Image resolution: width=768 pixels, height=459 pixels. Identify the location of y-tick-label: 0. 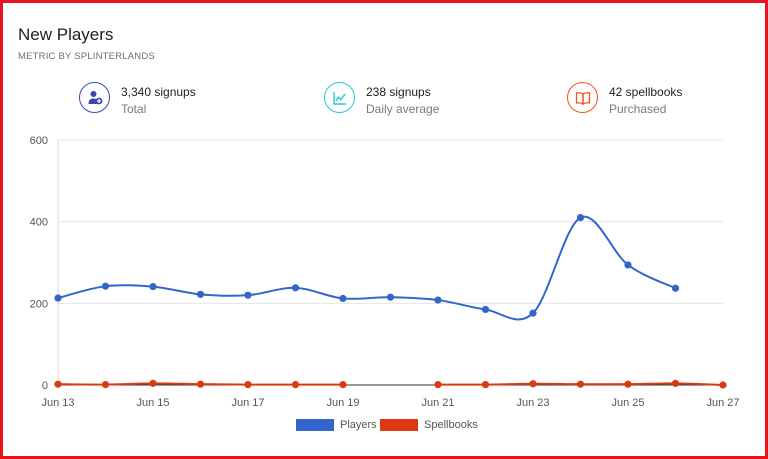
(45, 386).